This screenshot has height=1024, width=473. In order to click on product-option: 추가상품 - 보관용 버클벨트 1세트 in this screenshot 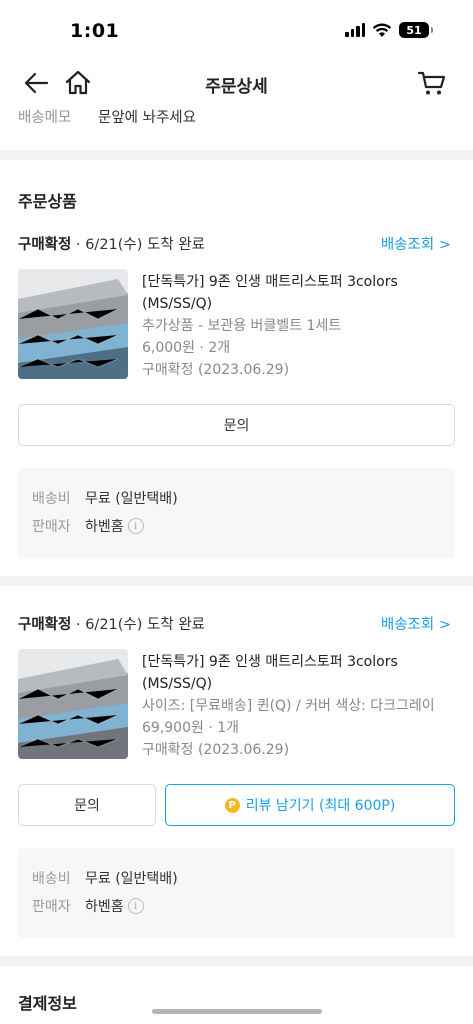, I will do `click(242, 326)`.